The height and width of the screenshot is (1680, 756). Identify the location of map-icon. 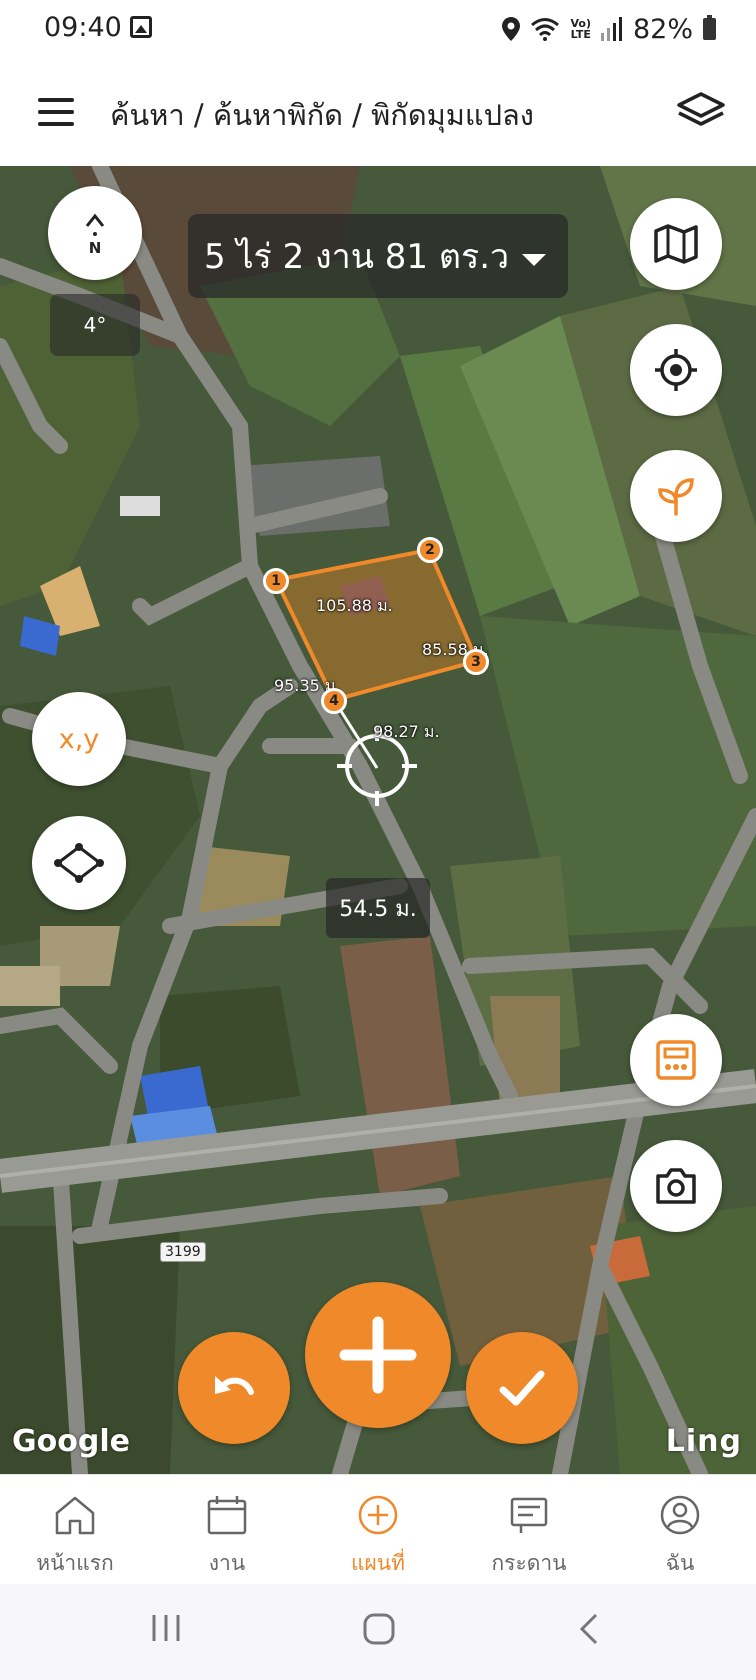
(676, 244).